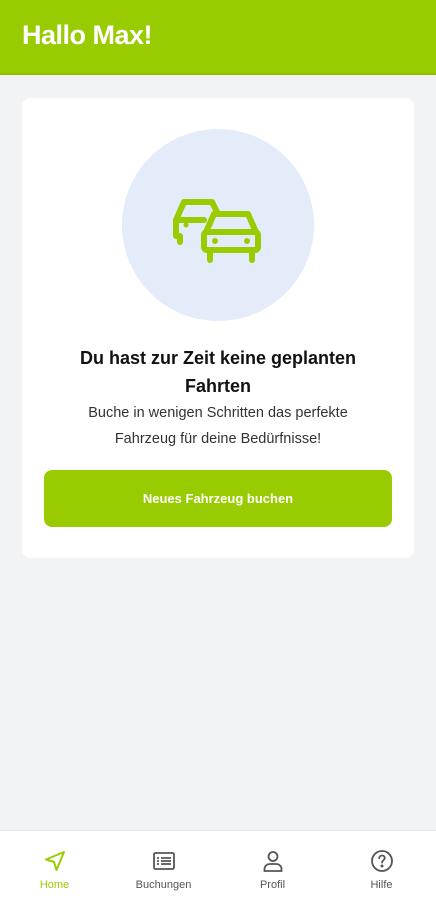 This screenshot has width=436, height=900. Describe the element at coordinates (272, 885) in the screenshot. I see `nav-label-profil: Profil` at that location.